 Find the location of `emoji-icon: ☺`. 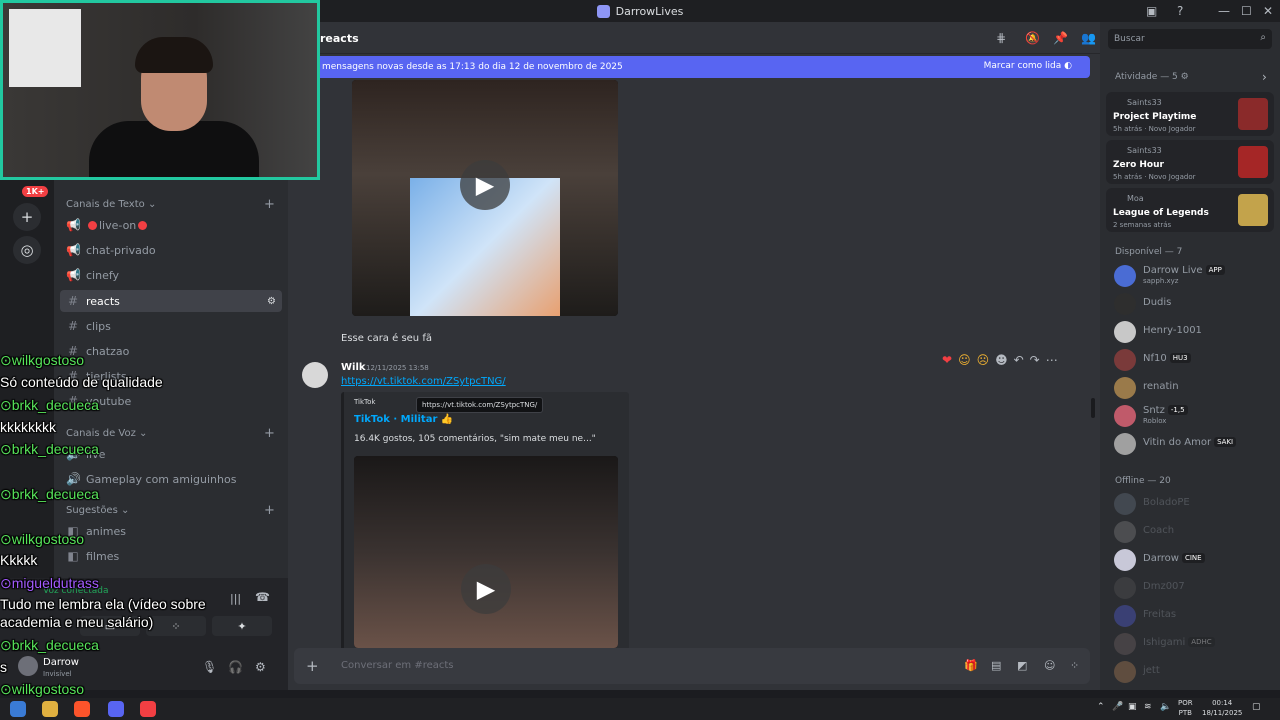

emoji-icon: ☺ is located at coordinates (1049, 665).